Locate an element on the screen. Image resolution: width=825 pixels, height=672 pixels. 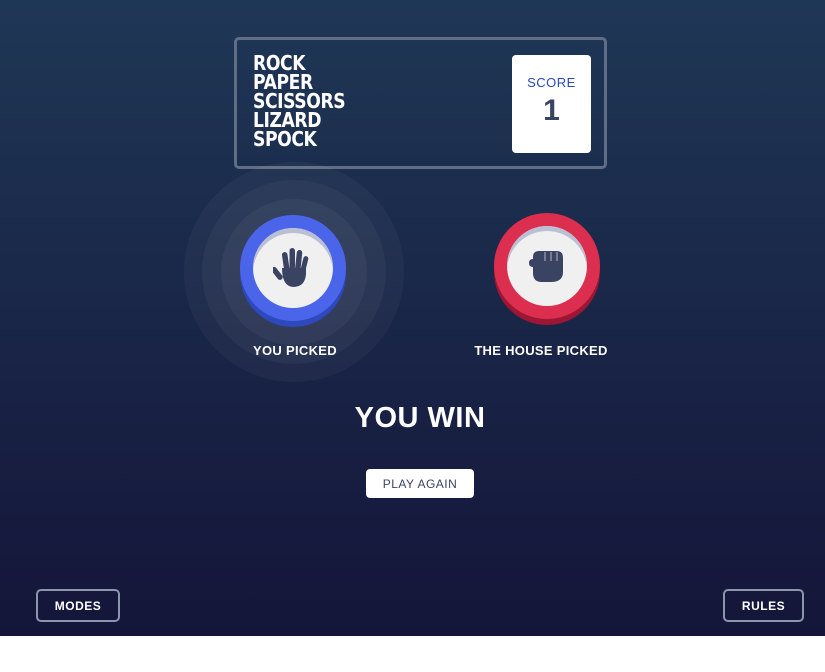
house-pick-label: THE HOUSE PICKED is located at coordinates (541, 350).